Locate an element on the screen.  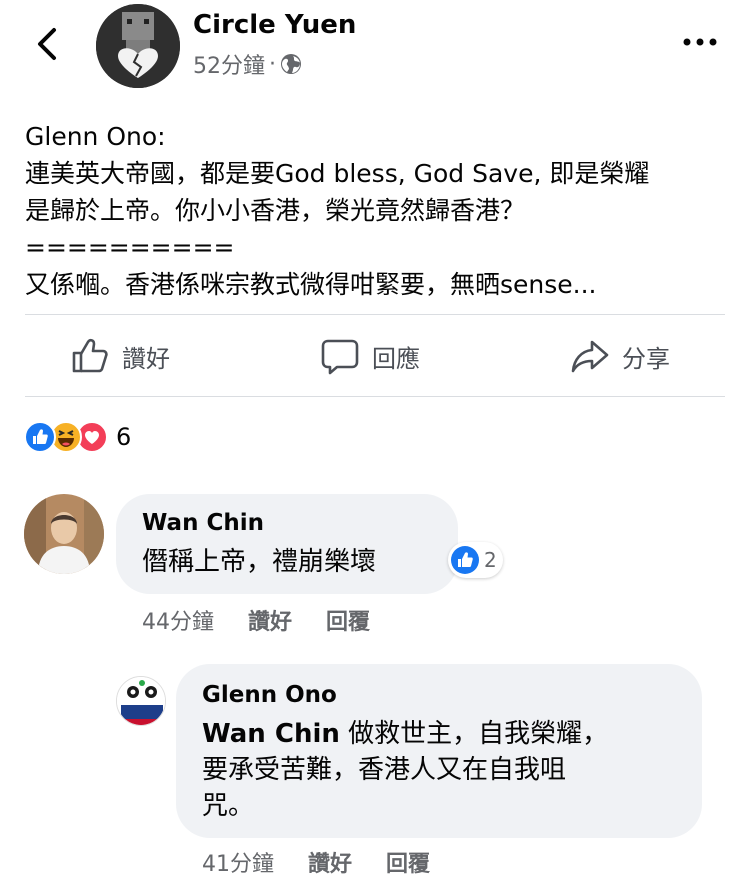
chevron-left-icon is located at coordinates (47, 44).